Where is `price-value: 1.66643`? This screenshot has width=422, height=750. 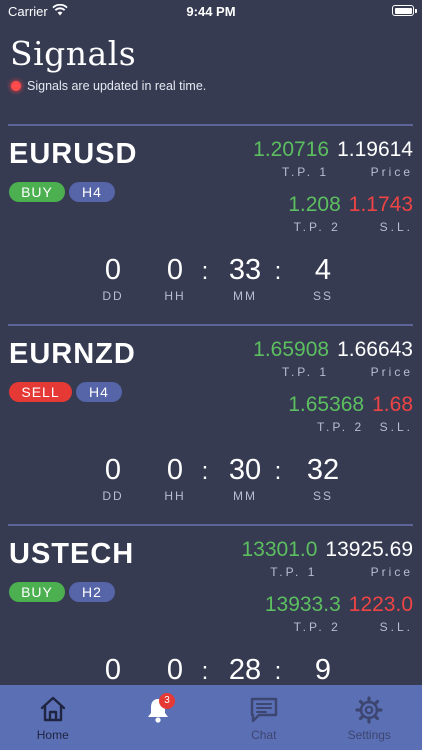
price-value: 1.66643 is located at coordinates (375, 349).